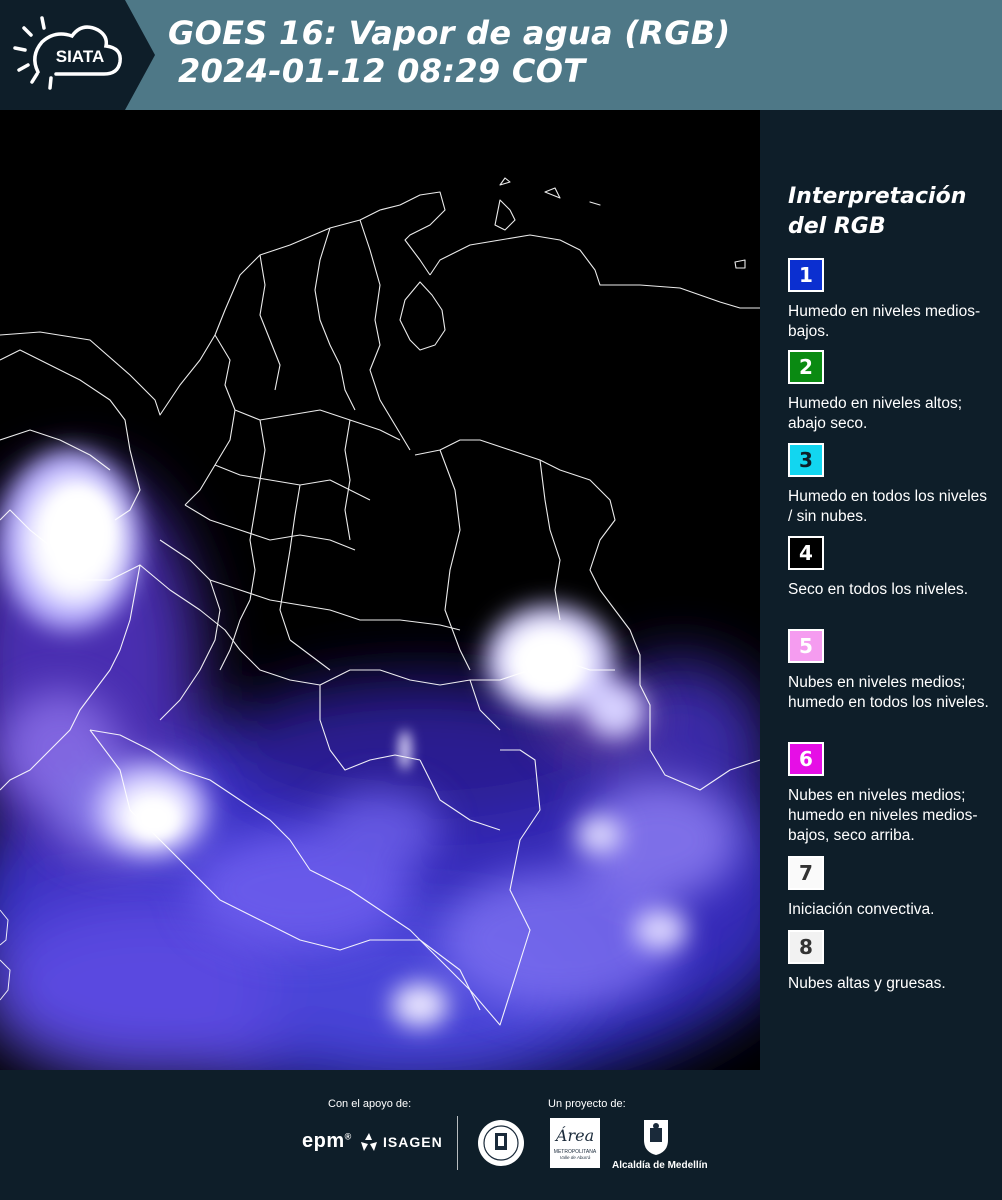 This screenshot has width=1002, height=1200. I want to click on legend-title: Interpretación del RGB, so click(877, 212).